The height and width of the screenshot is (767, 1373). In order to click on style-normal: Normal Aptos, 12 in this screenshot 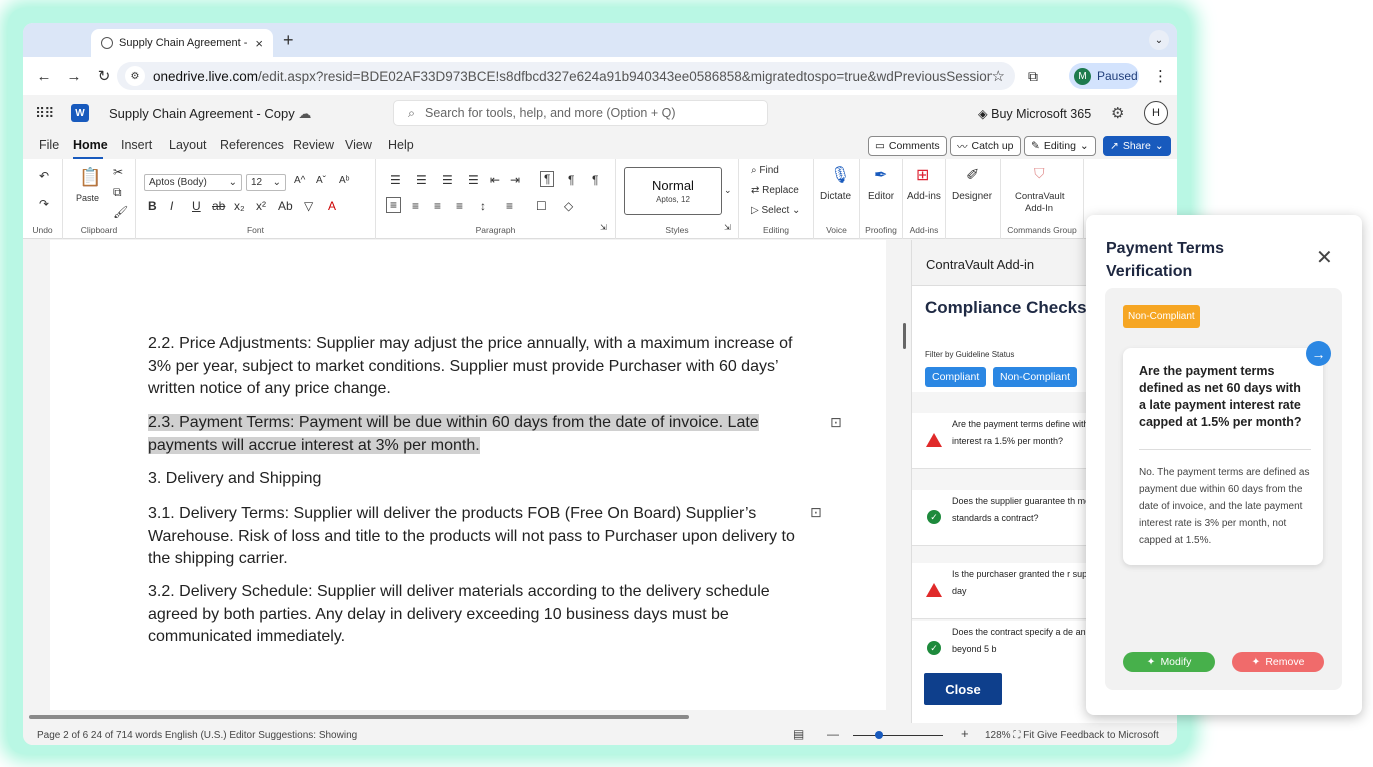, I will do `click(673, 191)`.